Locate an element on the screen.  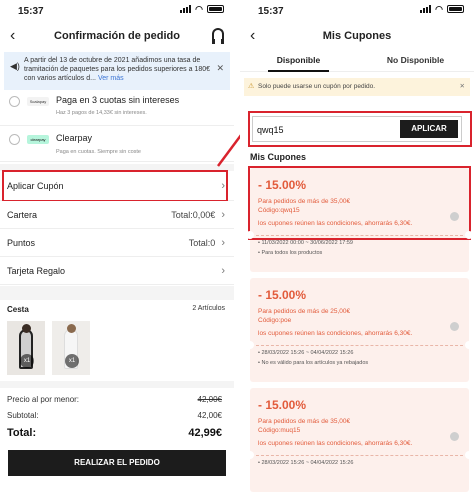
payment-subtitle: Paga en cuotas. Siempre sin coste is located at coordinates (98, 152).